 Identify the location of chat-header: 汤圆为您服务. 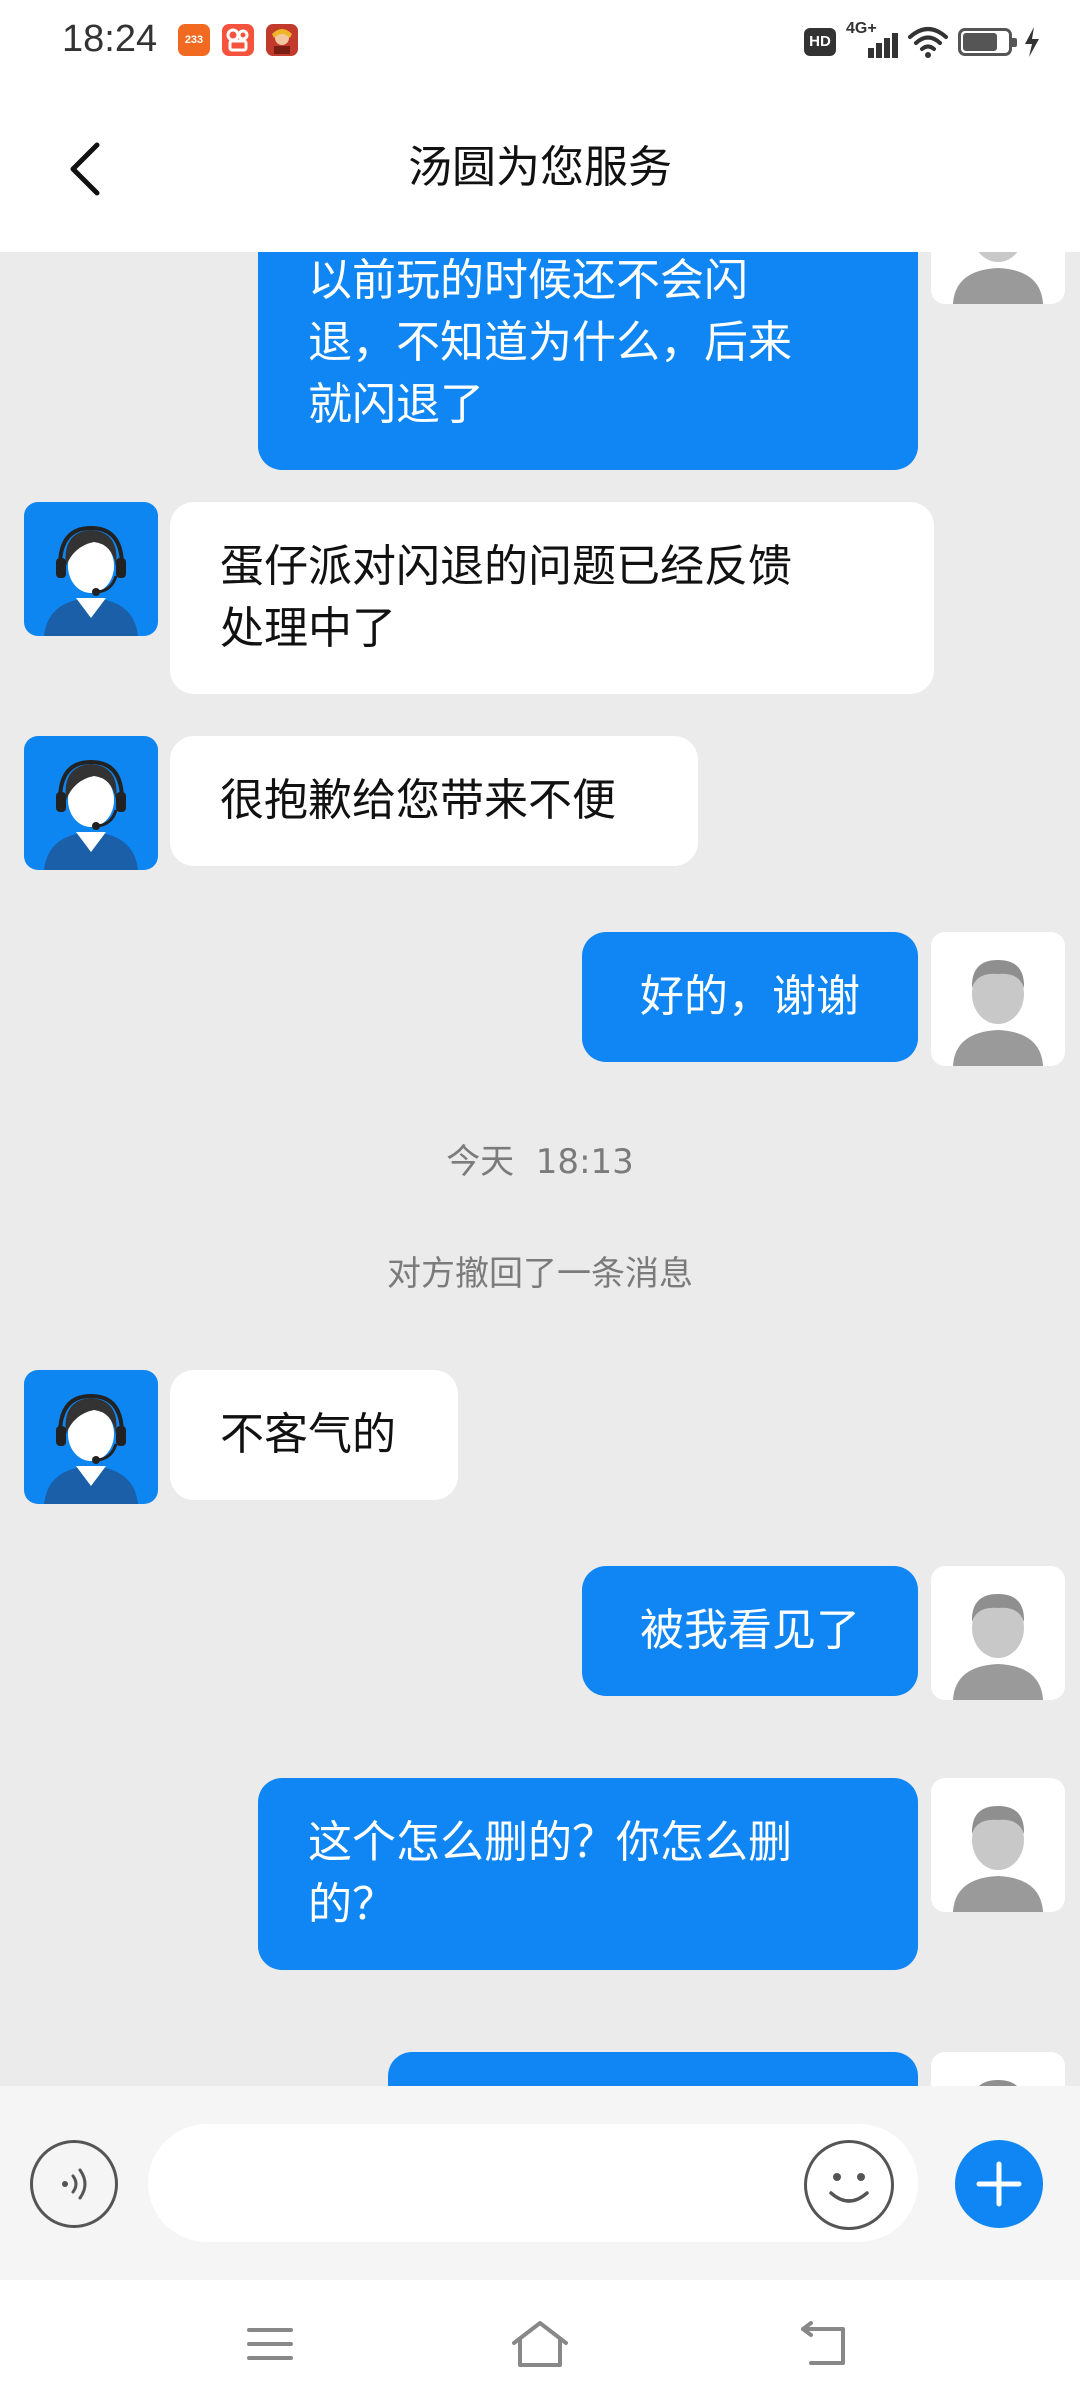
(540, 168).